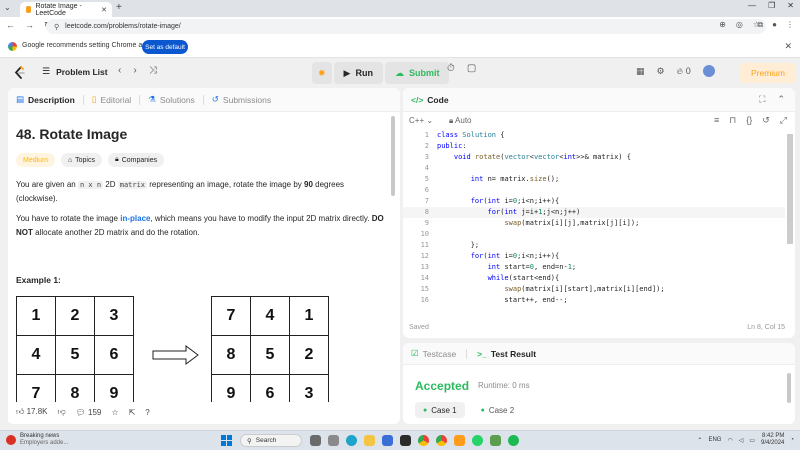 This screenshot has width=800, height=450. What do you see at coordinates (7, 7) in the screenshot?
I see `tab-search-icon: ⌄` at bounding box center [7, 7].